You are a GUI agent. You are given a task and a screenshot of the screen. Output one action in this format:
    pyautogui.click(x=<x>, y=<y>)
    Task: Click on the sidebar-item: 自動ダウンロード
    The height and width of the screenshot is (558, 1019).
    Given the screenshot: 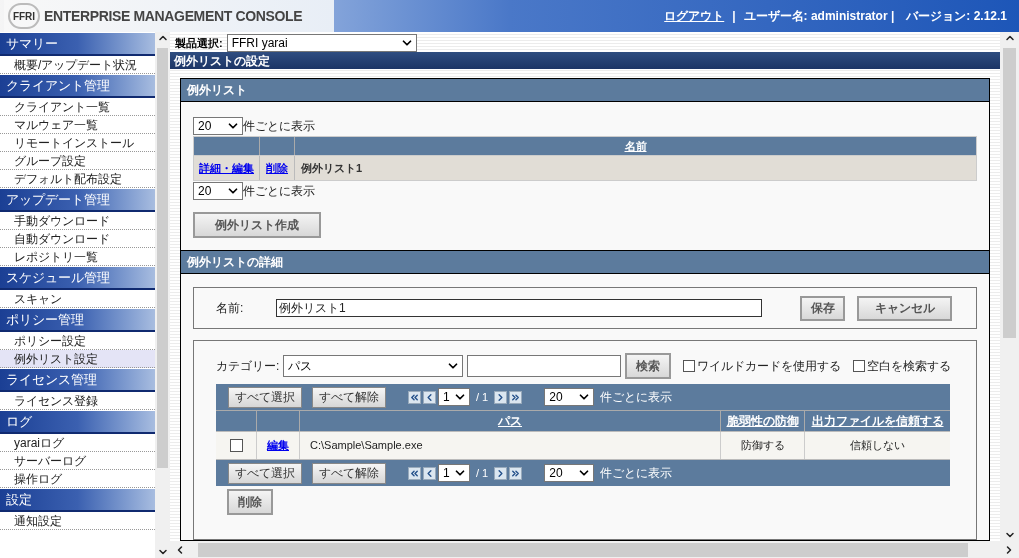 What is the action you would take?
    pyautogui.click(x=77, y=239)
    